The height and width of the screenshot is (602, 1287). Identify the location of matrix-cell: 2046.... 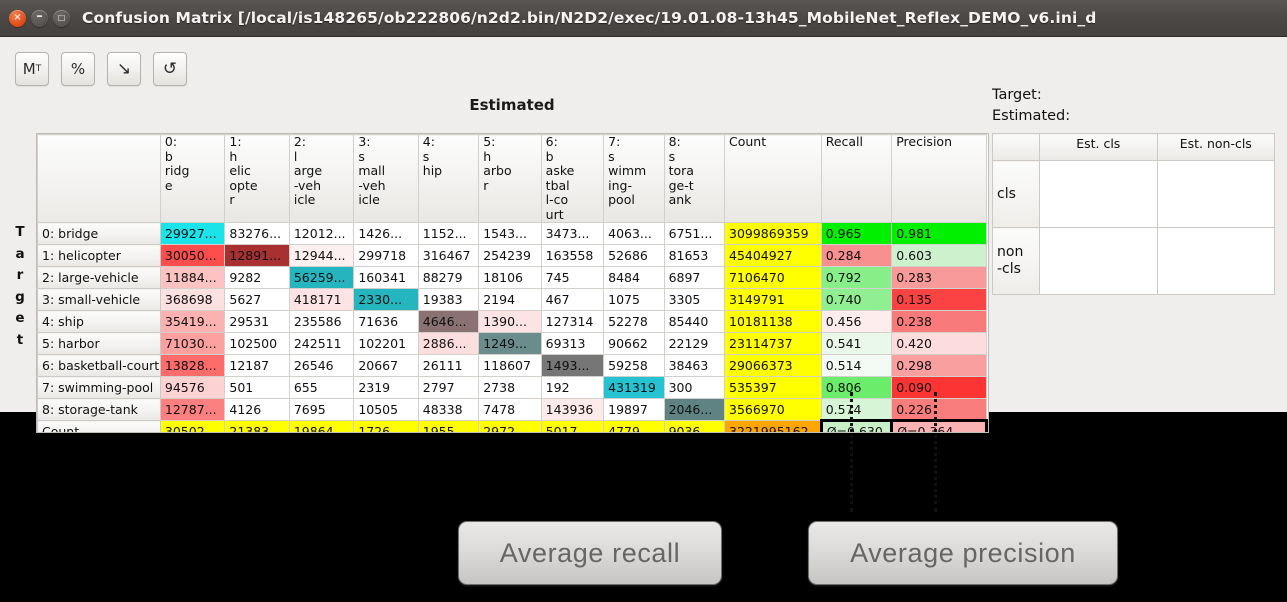
(694, 409).